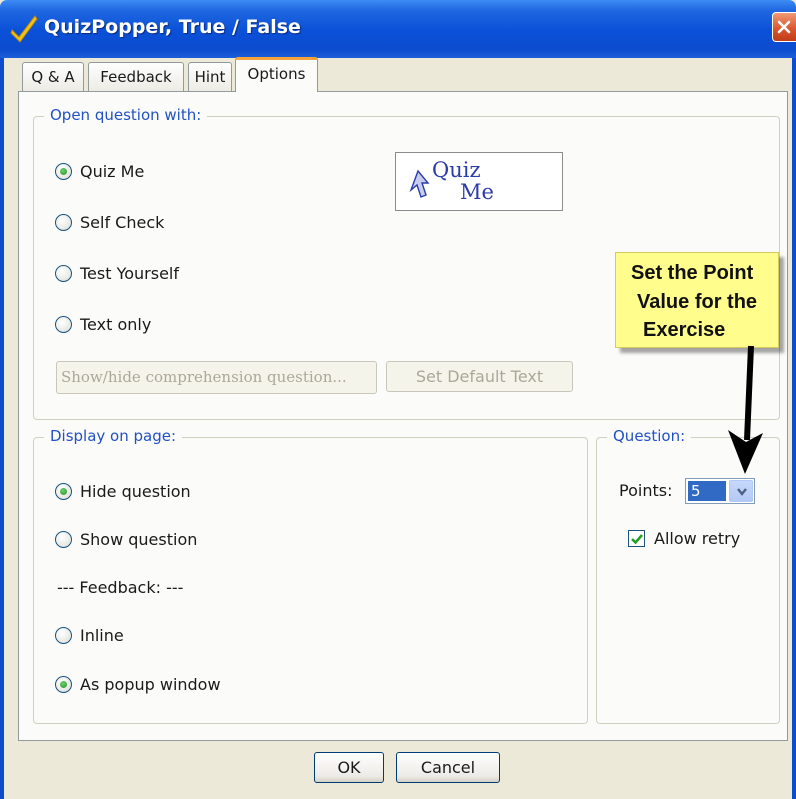  I want to click on button-label: Cancel, so click(448, 767).